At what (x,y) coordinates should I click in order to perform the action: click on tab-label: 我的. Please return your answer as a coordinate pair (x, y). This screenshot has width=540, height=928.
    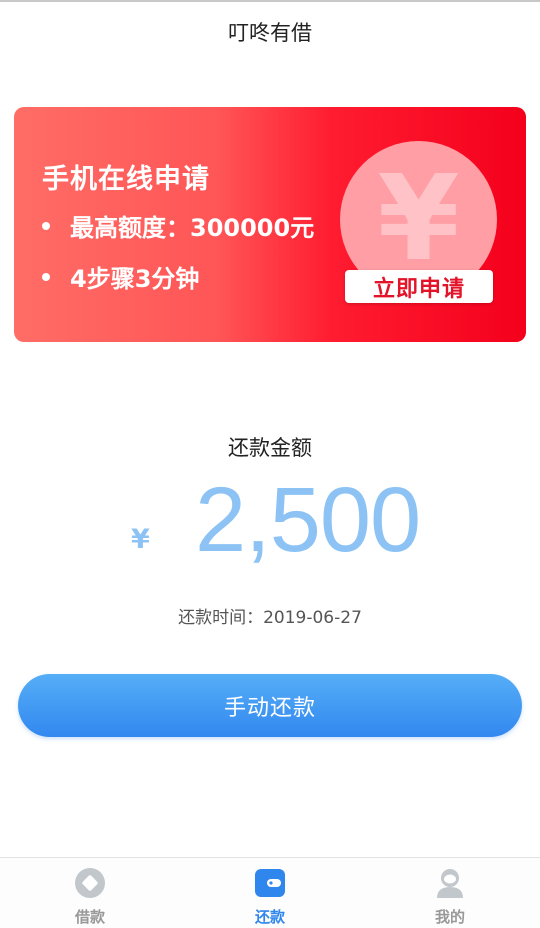
    Looking at the image, I should click on (449, 917).